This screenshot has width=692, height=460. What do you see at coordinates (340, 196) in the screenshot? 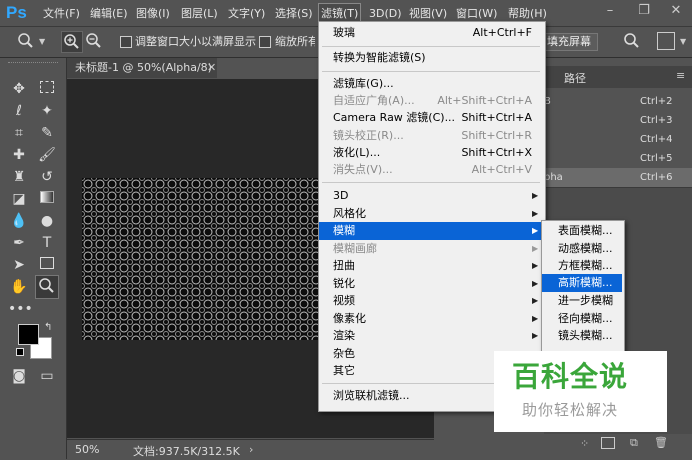
I see `menu-item-3d: 3D` at bounding box center [340, 196].